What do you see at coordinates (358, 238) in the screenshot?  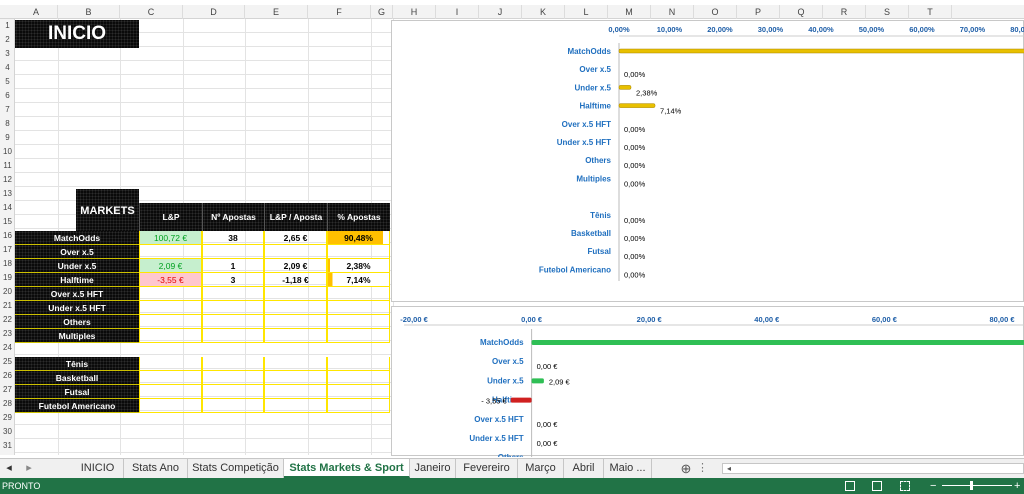 I see `cell-pct: 90,48%` at bounding box center [358, 238].